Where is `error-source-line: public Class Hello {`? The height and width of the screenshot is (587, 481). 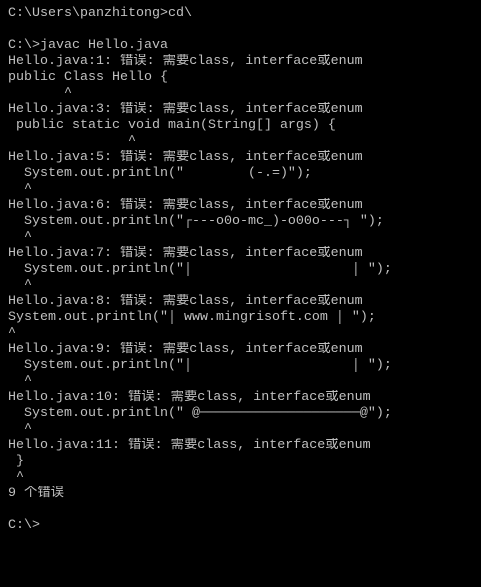
error-source-line: public Class Hello { is located at coordinates (88, 77).